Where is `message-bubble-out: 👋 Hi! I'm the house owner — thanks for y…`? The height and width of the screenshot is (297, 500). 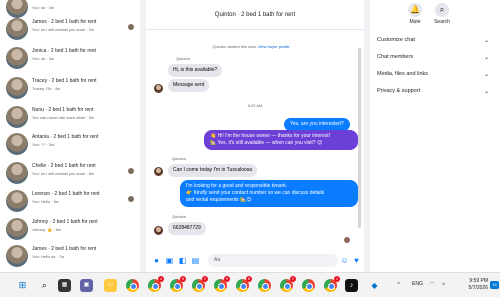
message-bubble-out: 👋 Hi! I'm the house owner — thanks for y… is located at coordinates (281, 140).